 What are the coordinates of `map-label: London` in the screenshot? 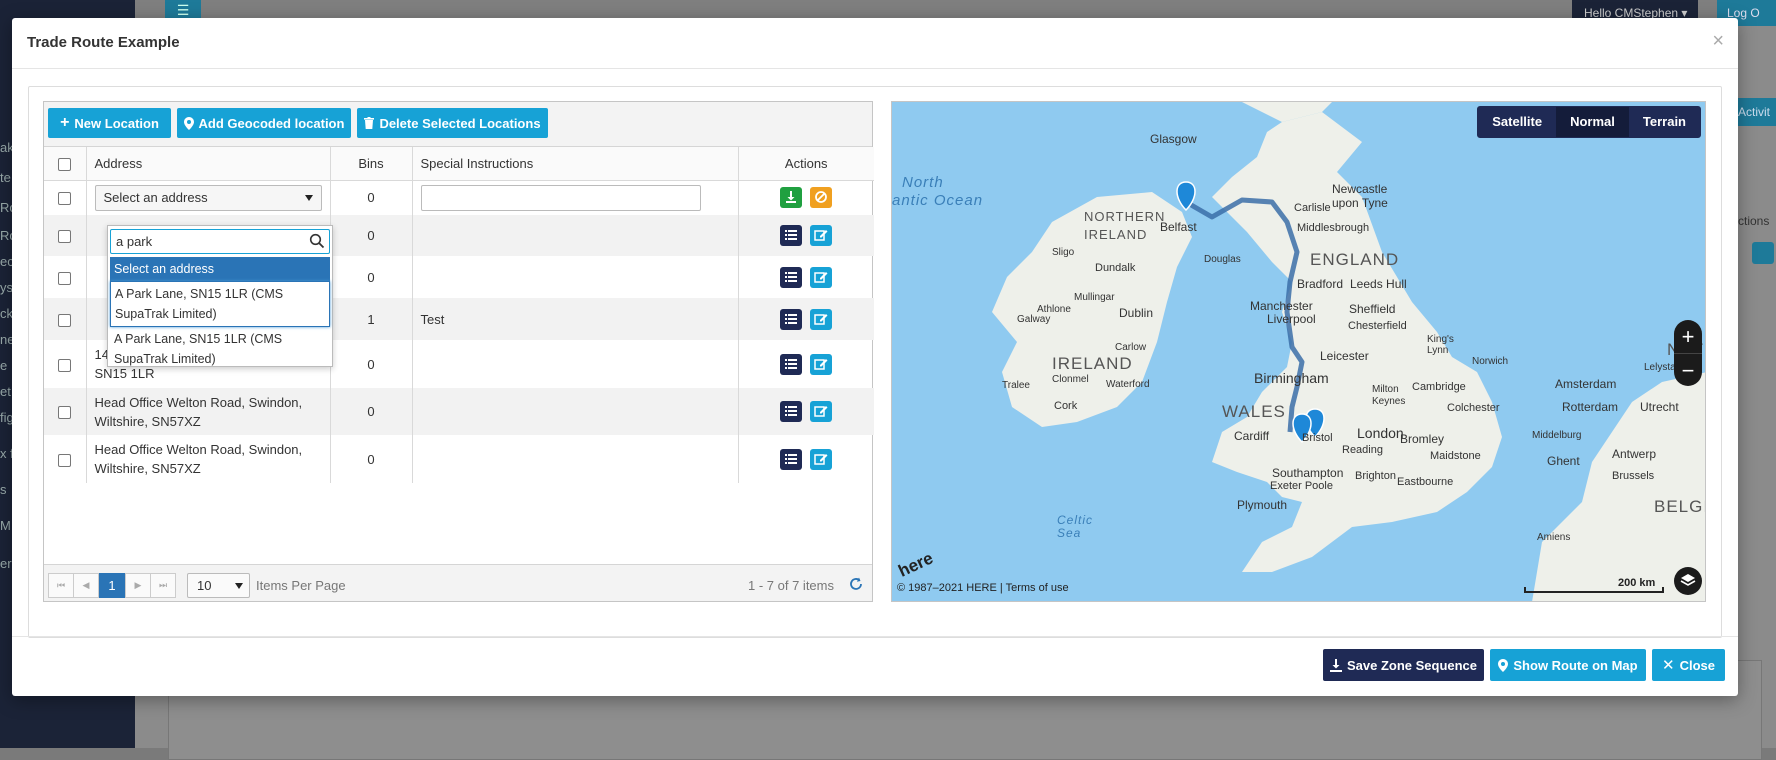 It's located at (1380, 433).